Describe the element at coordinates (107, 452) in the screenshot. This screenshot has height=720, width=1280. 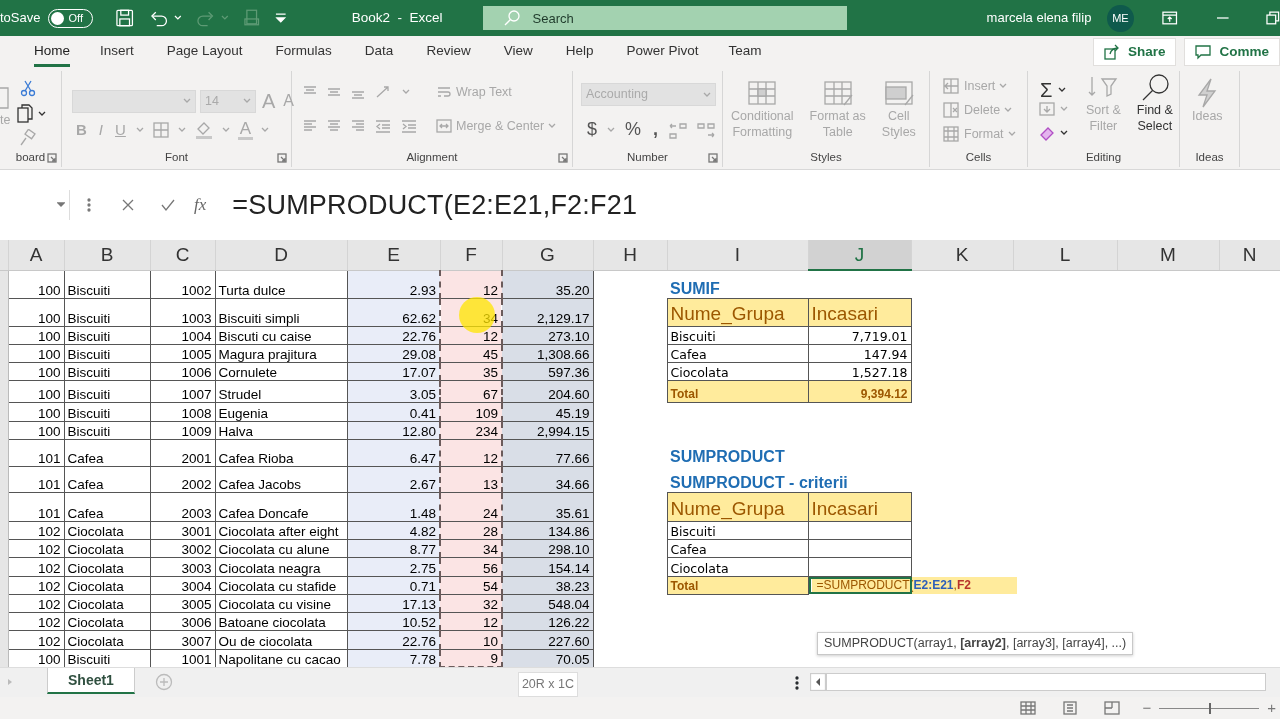
I see `table-cell: Cafea` at that location.